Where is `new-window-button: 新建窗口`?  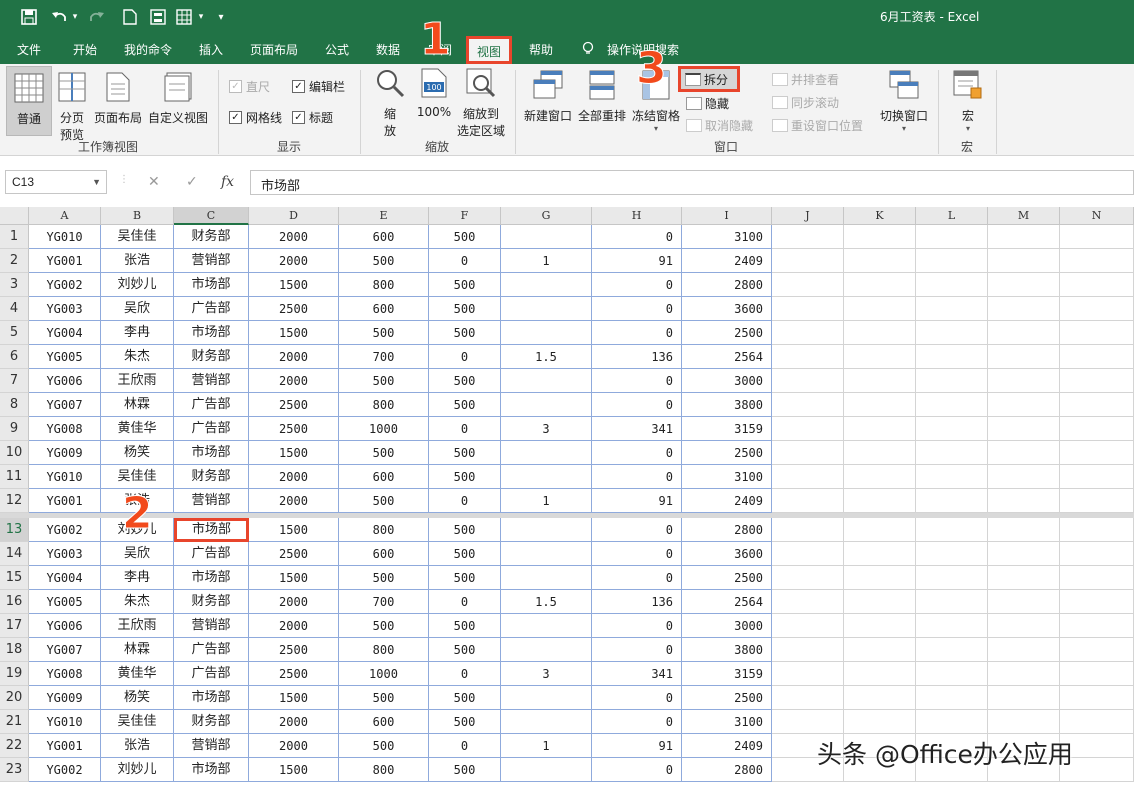 new-window-button: 新建窗口 is located at coordinates (548, 97).